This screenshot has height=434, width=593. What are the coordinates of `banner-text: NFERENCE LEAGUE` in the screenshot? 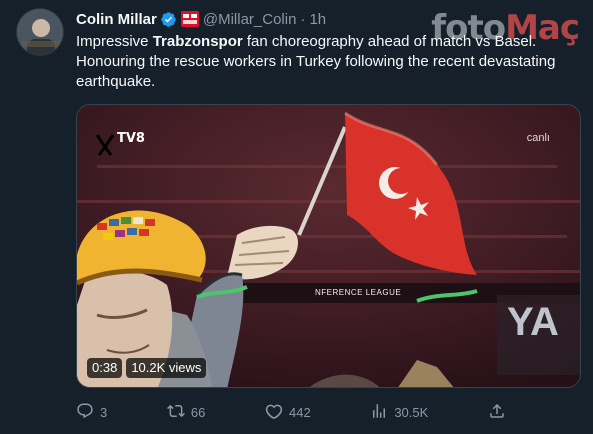 It's located at (358, 292).